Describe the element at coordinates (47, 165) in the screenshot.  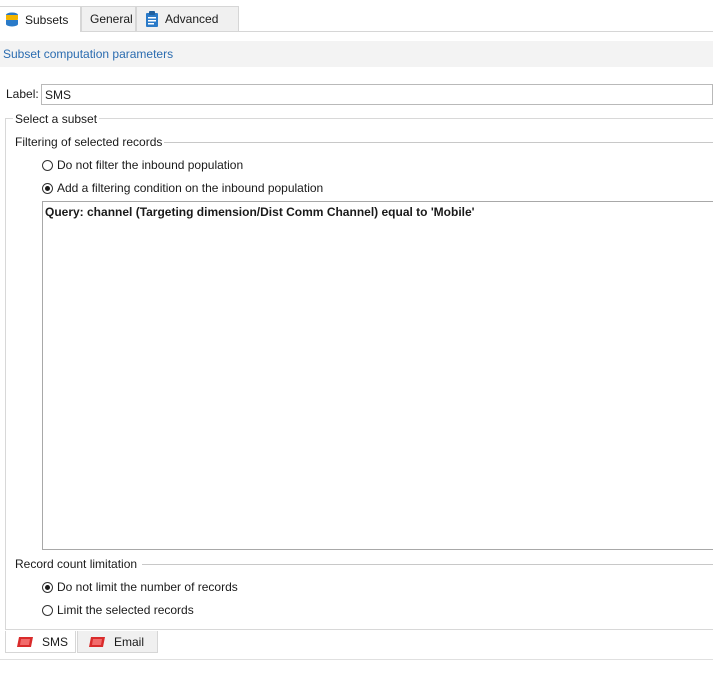
I see `radio-no-filter-circle` at that location.